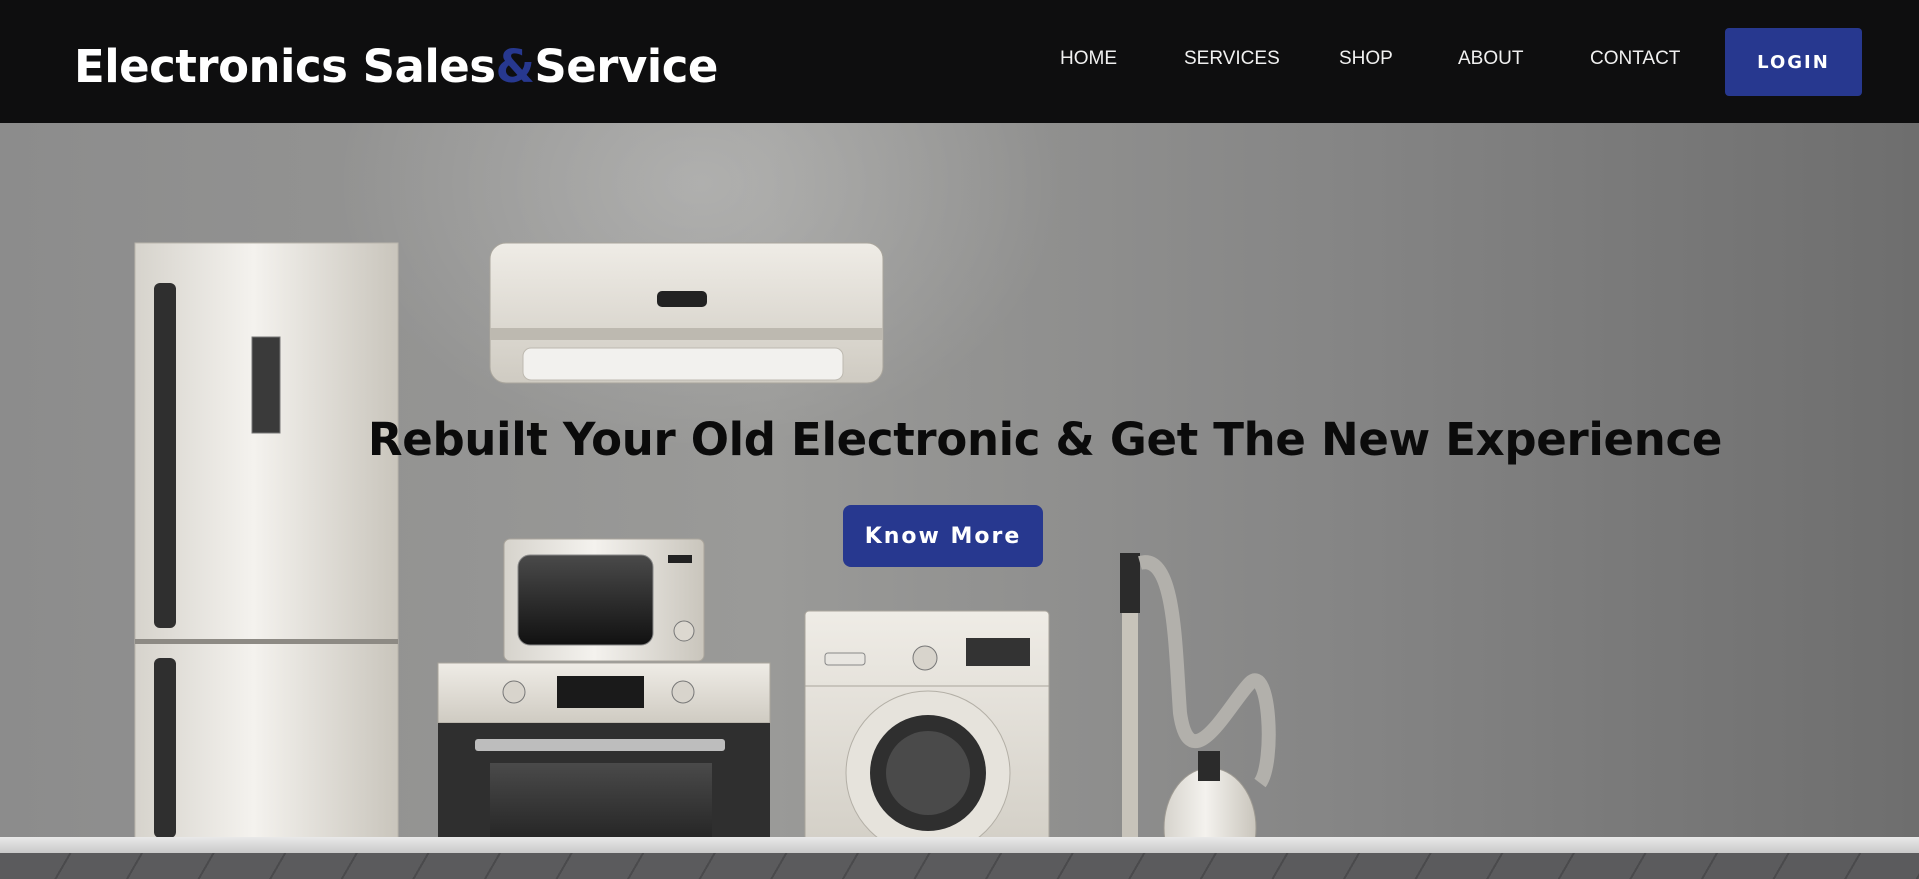 This screenshot has height=879, width=1919. Describe the element at coordinates (943, 536) in the screenshot. I see `know-more-button: Know More` at that location.